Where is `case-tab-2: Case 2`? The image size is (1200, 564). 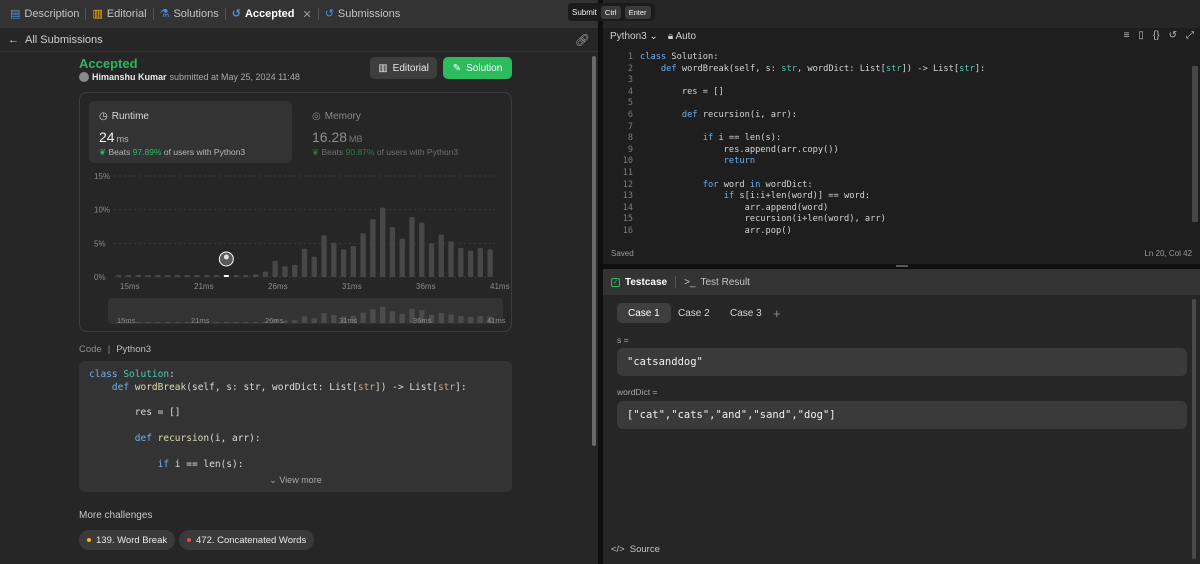 case-tab-2: Case 2 is located at coordinates (694, 313).